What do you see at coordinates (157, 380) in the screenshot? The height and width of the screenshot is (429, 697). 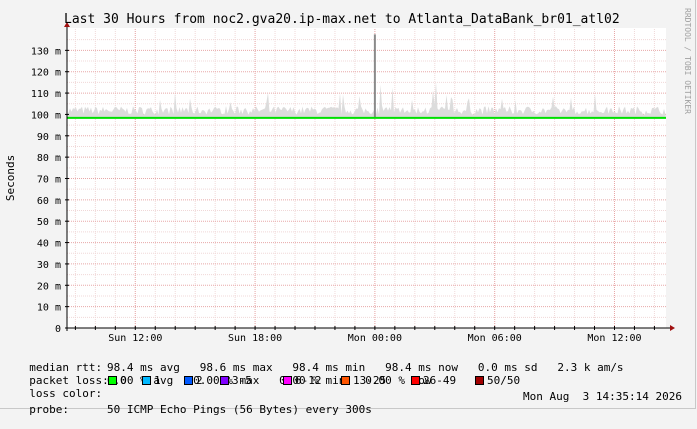 I see `loss-color-label-item: 1` at bounding box center [157, 380].